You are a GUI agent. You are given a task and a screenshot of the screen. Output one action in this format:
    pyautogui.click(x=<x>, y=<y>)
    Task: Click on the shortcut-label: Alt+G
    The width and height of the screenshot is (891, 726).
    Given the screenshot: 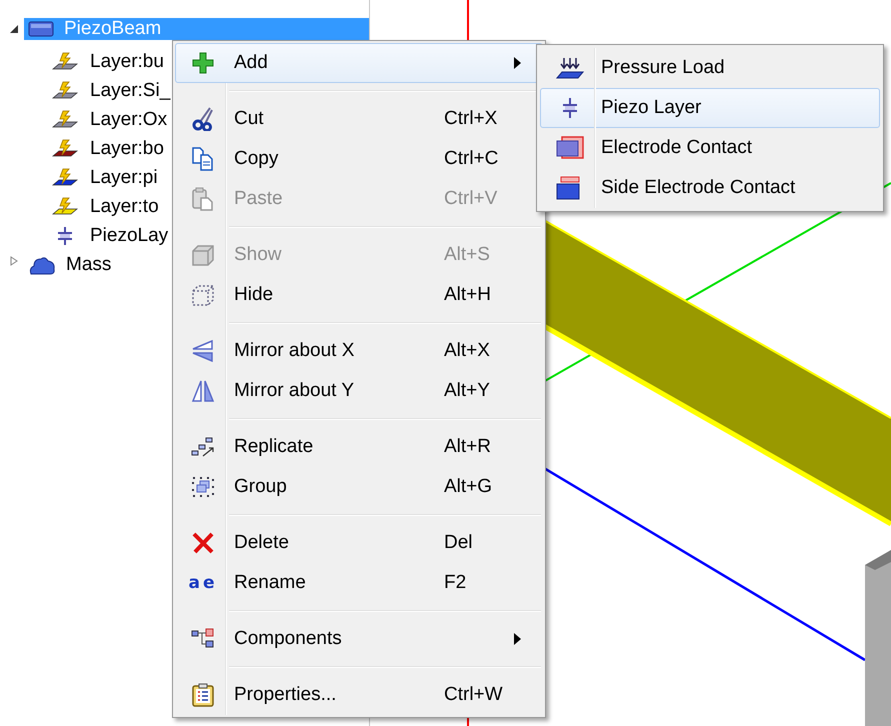 What is the action you would take?
    pyautogui.click(x=468, y=487)
    